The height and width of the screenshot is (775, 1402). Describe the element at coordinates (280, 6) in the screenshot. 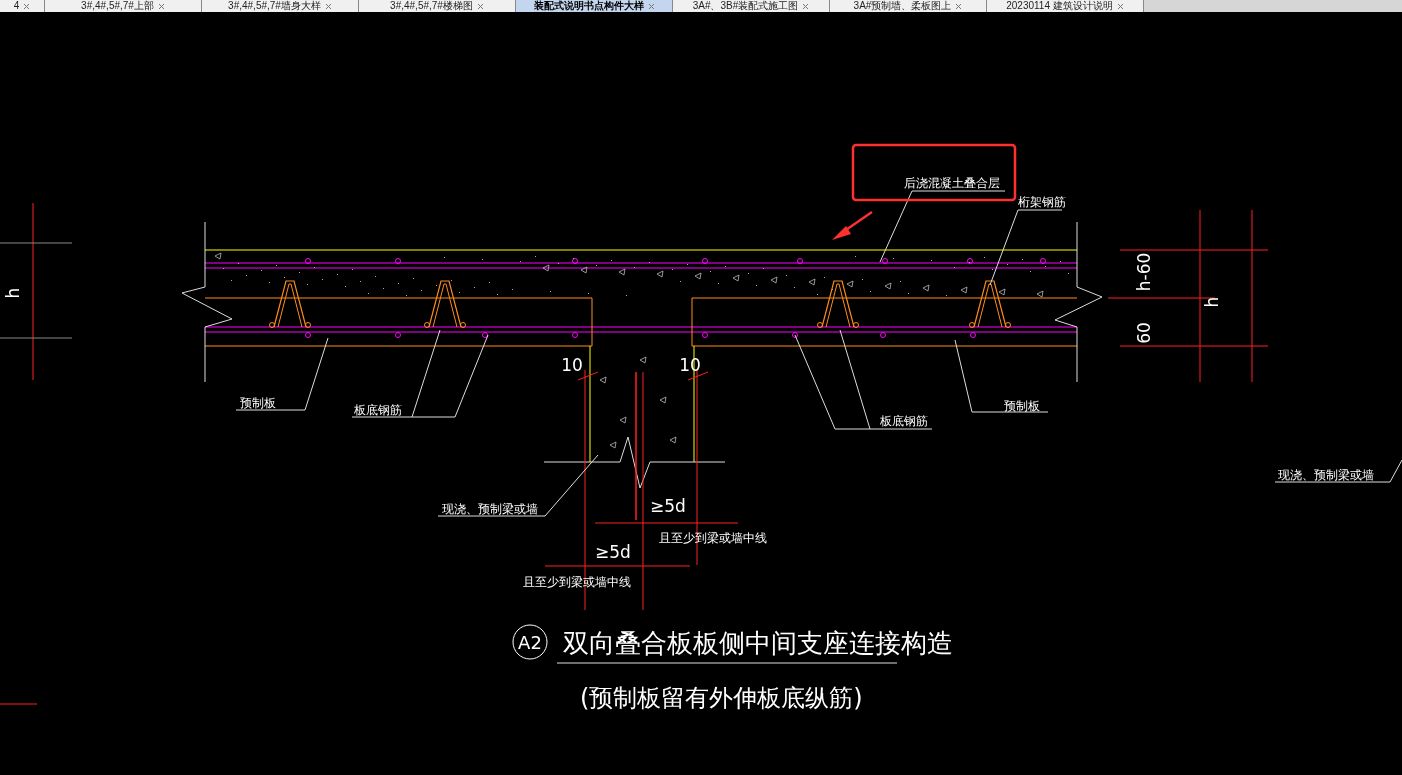

I see `document-tab: 3#,4#,5#,7#墙身大样` at that location.